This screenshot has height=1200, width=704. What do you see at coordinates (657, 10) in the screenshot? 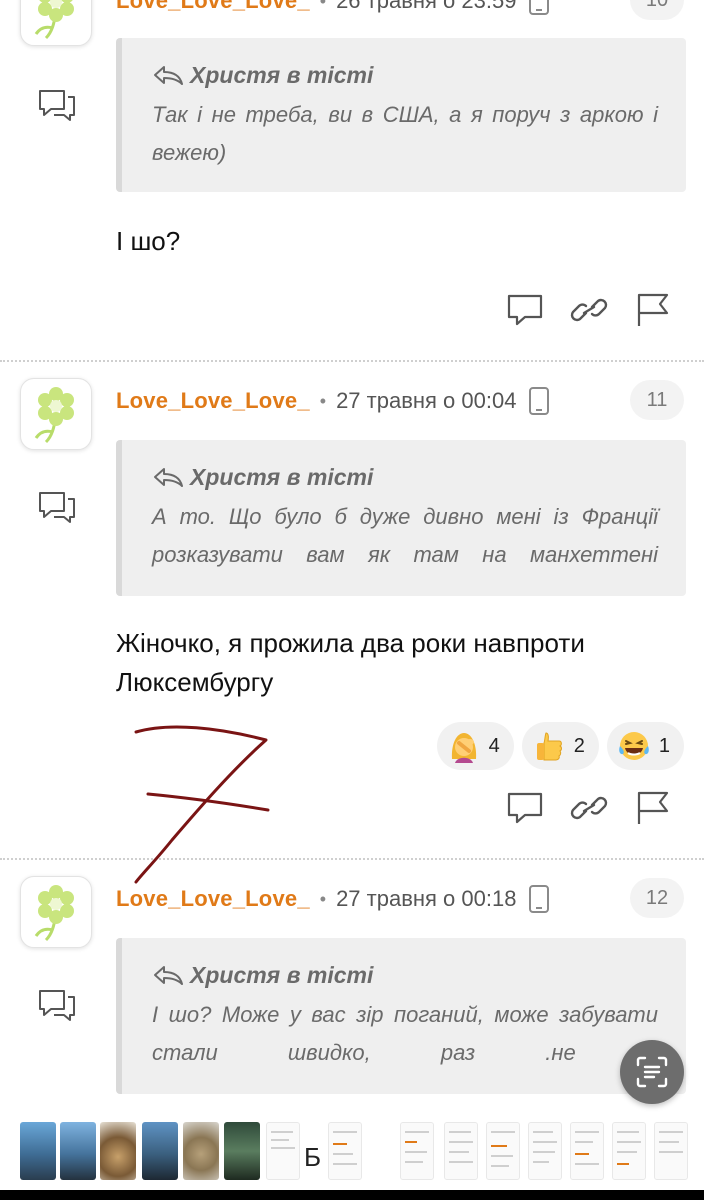
I see `comment-number-badge: 10` at bounding box center [657, 10].